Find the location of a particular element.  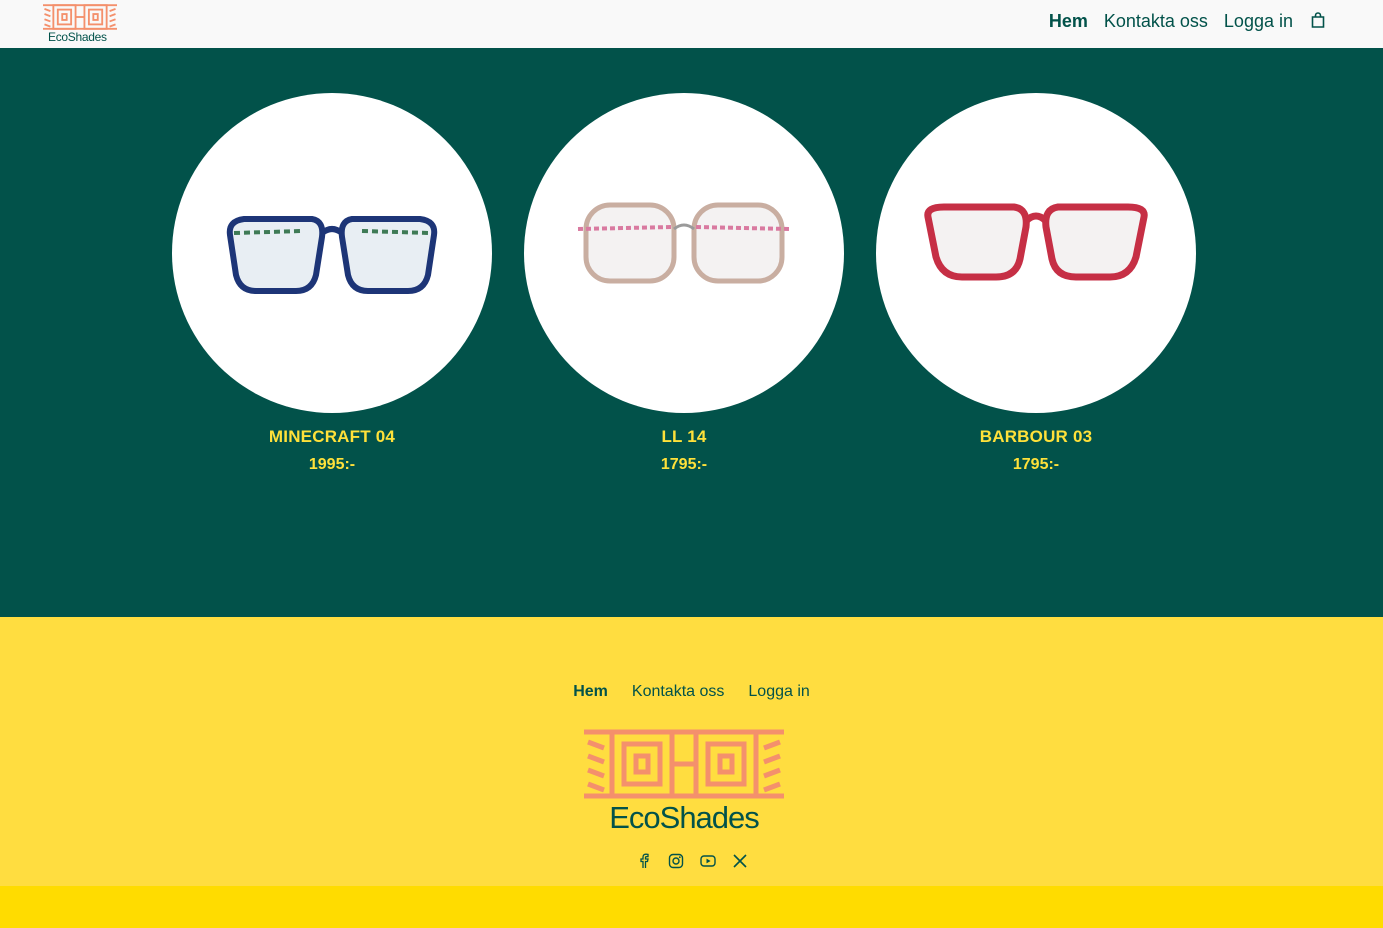

product-card: MINECRAFT 04 1995:- is located at coordinates (332, 283).